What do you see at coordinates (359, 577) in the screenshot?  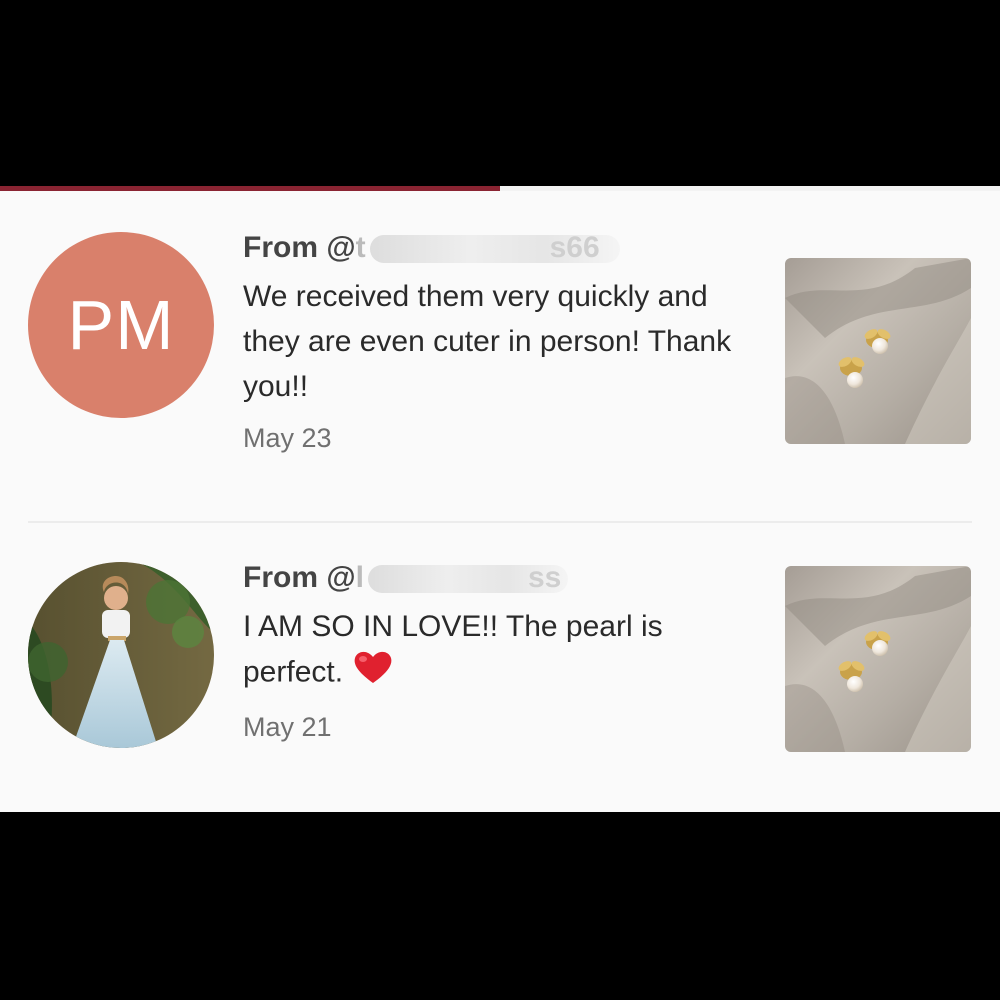 I see `handle-start: l` at bounding box center [359, 577].